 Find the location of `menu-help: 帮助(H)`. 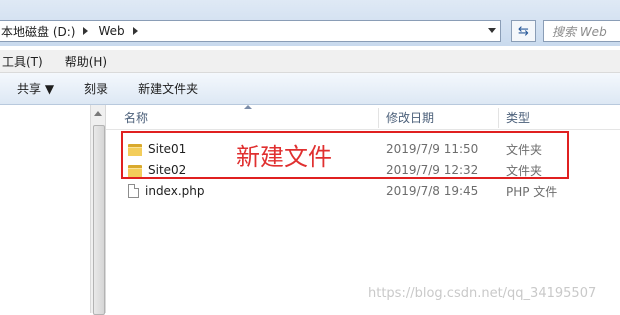

menu-help: 帮助(H) is located at coordinates (89, 61).